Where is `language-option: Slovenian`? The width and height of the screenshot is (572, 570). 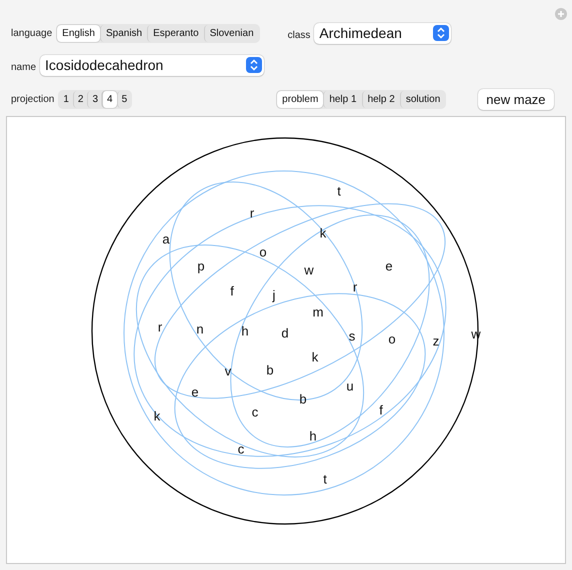
language-option: Slovenian is located at coordinates (231, 33).